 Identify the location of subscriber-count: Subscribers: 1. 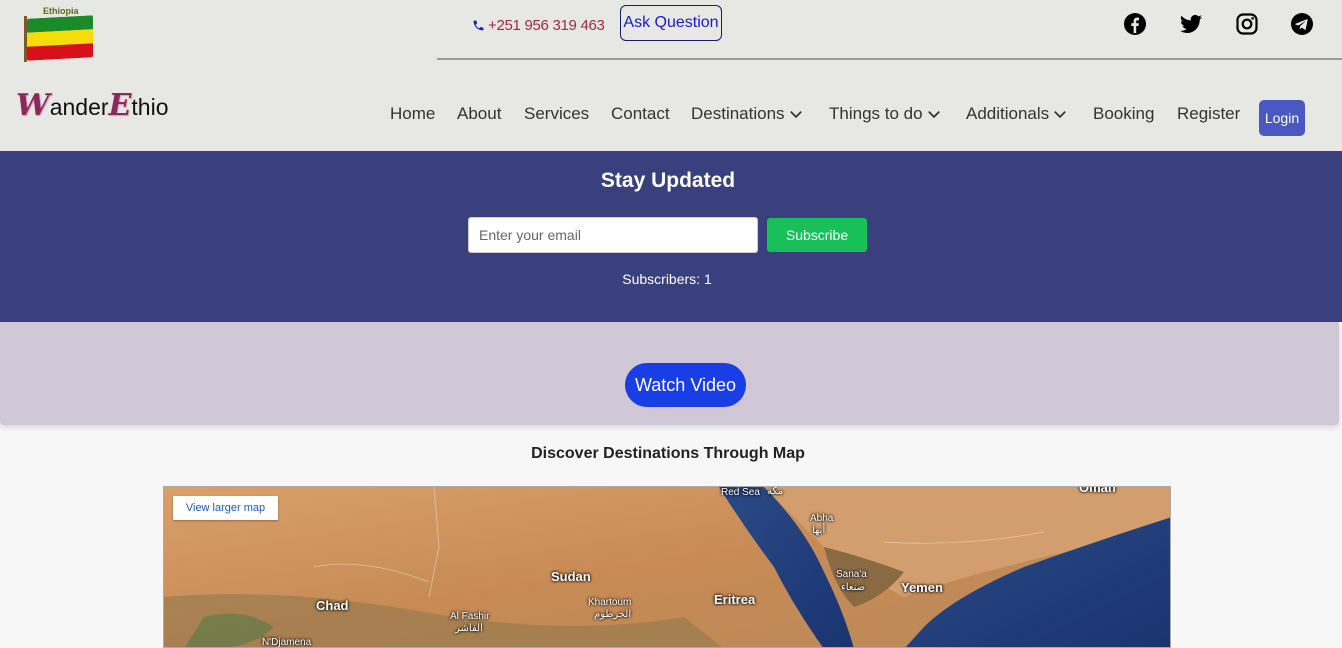
(667, 279).